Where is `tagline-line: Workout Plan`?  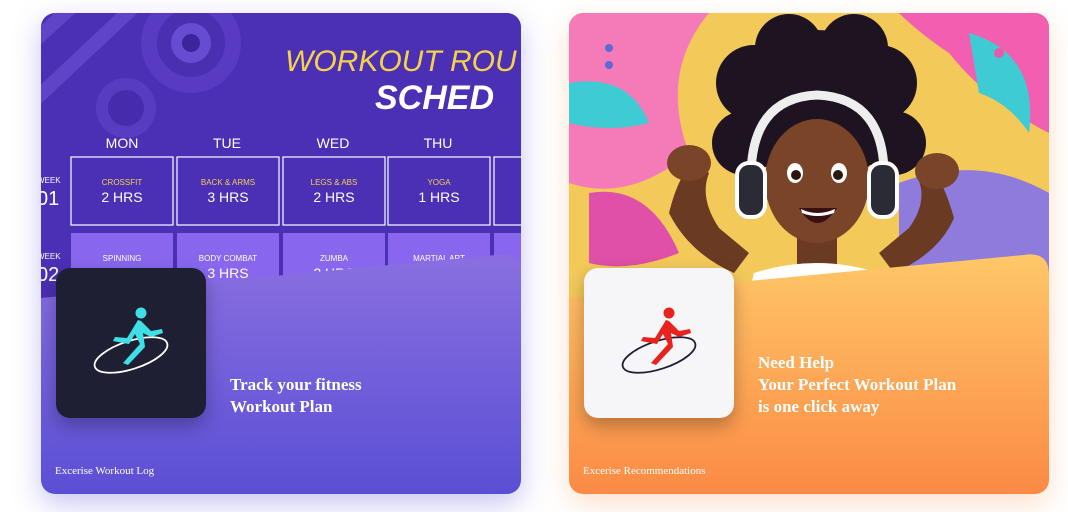
tagline-line: Workout Plan is located at coordinates (281, 406).